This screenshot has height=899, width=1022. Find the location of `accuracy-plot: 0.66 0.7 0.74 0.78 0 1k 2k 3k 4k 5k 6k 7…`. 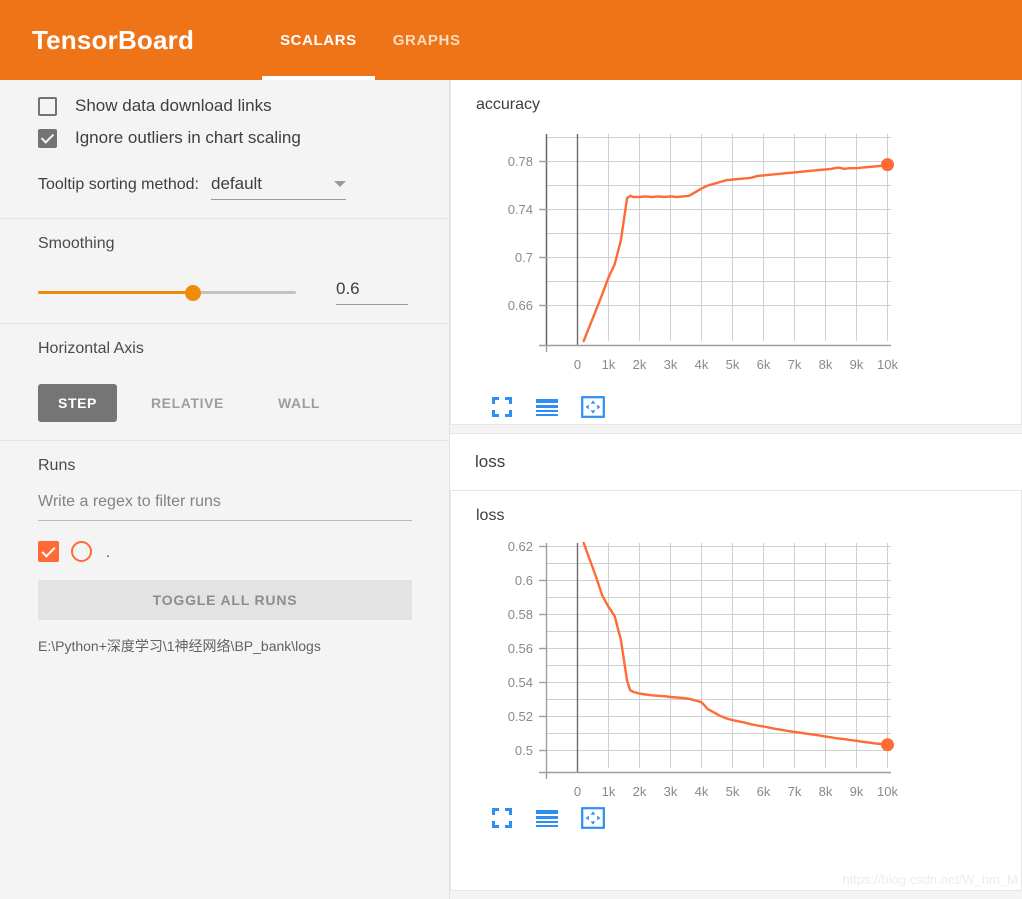

accuracy-plot: 0.66 0.7 0.74 0.78 0 1k 2k 3k 4k 5k 6k 7… is located at coordinates (681, 255).